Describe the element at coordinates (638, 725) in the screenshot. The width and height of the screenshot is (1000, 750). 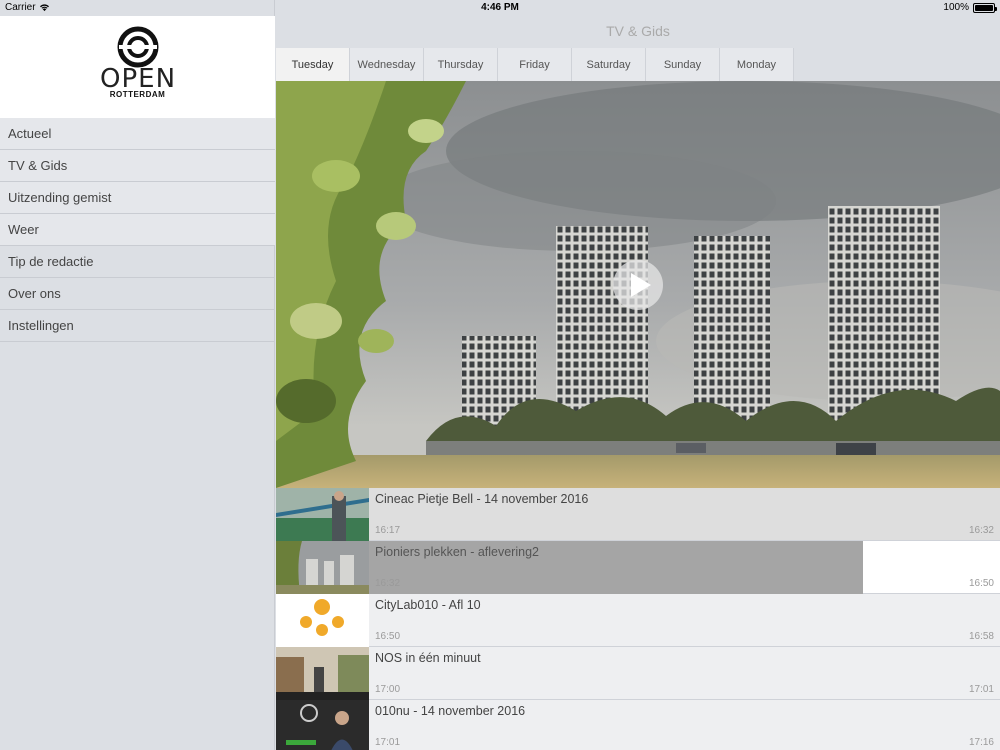
I see `programme-row: 010nu - 14 november 2016 17:01 17:16` at that location.